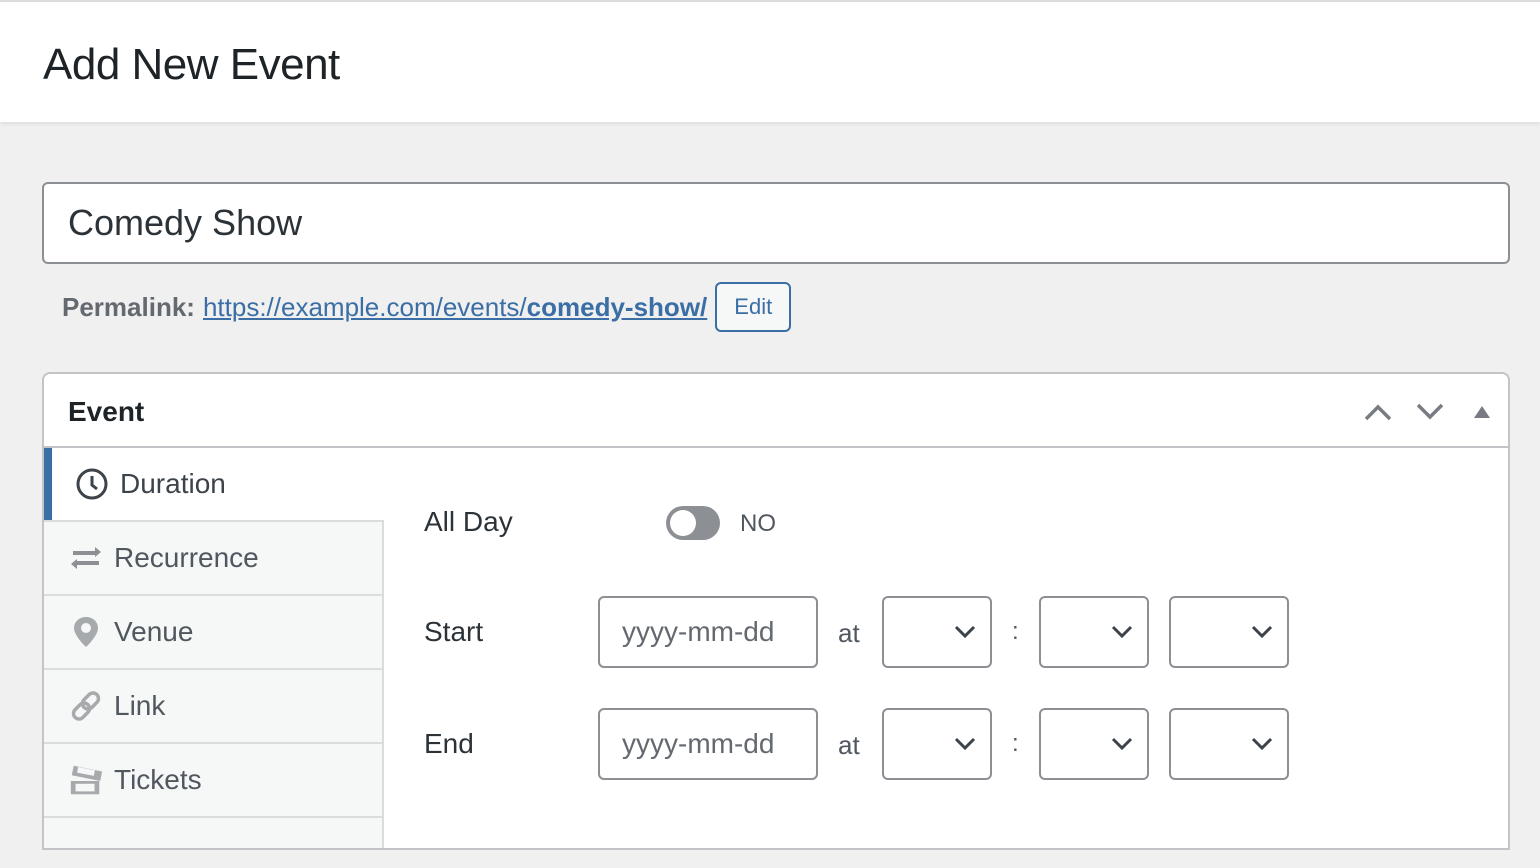 The height and width of the screenshot is (868, 1540). What do you see at coordinates (1094, 632) in the screenshot?
I see `start-minute-select` at bounding box center [1094, 632].